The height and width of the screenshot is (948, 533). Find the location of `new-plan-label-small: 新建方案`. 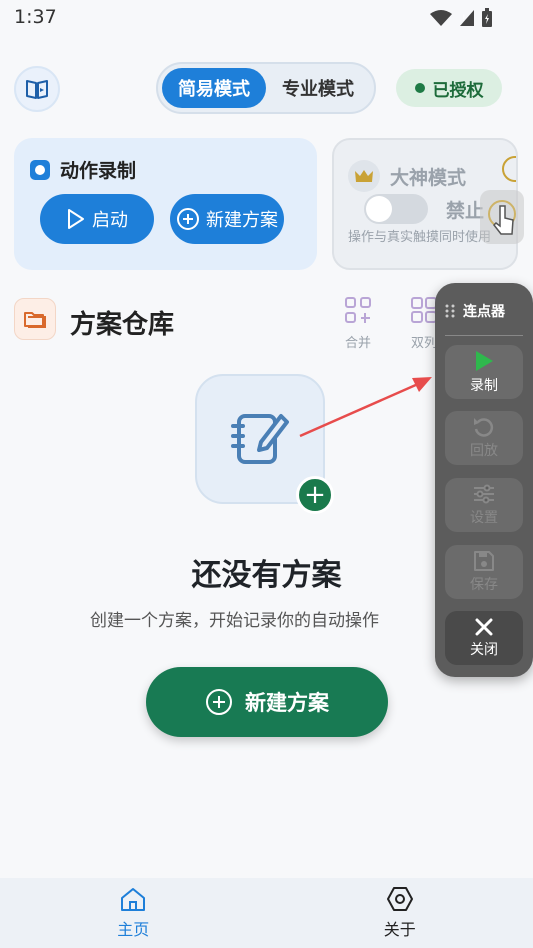

new-plan-label-small: 新建方案 is located at coordinates (242, 220).